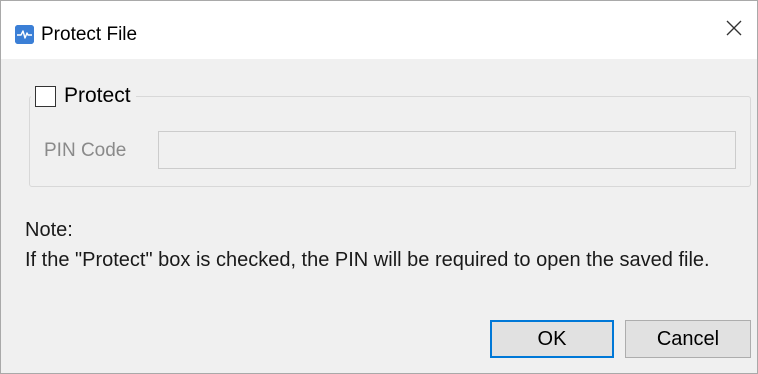  Describe the element at coordinates (85, 150) in the screenshot. I see `pin-code-label: PIN Code` at that location.